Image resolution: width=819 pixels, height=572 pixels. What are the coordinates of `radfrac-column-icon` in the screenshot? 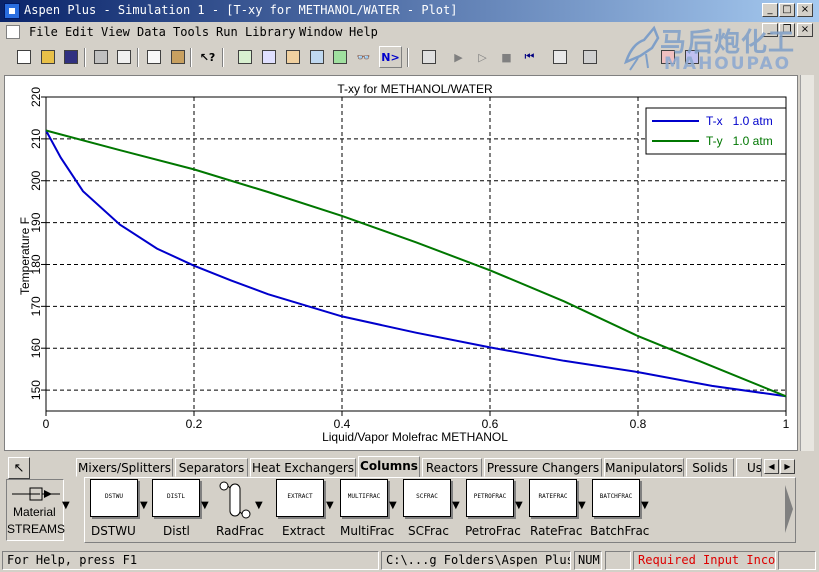 It's located at (235, 500).